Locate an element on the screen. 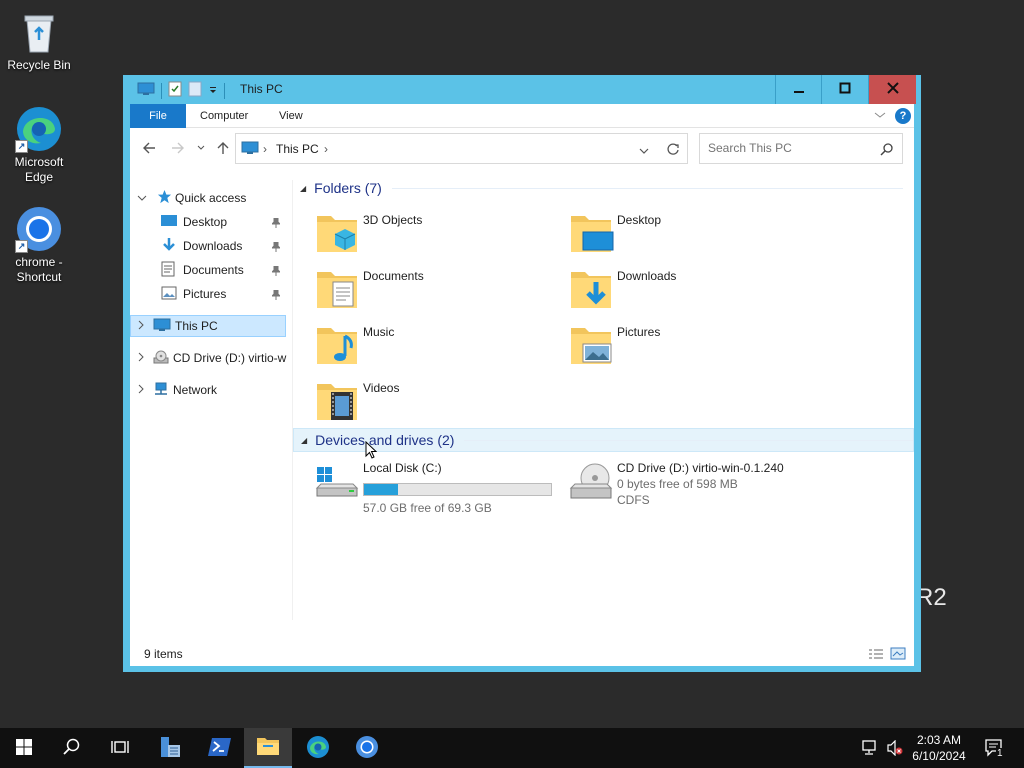  search-box is located at coordinates (801, 148).